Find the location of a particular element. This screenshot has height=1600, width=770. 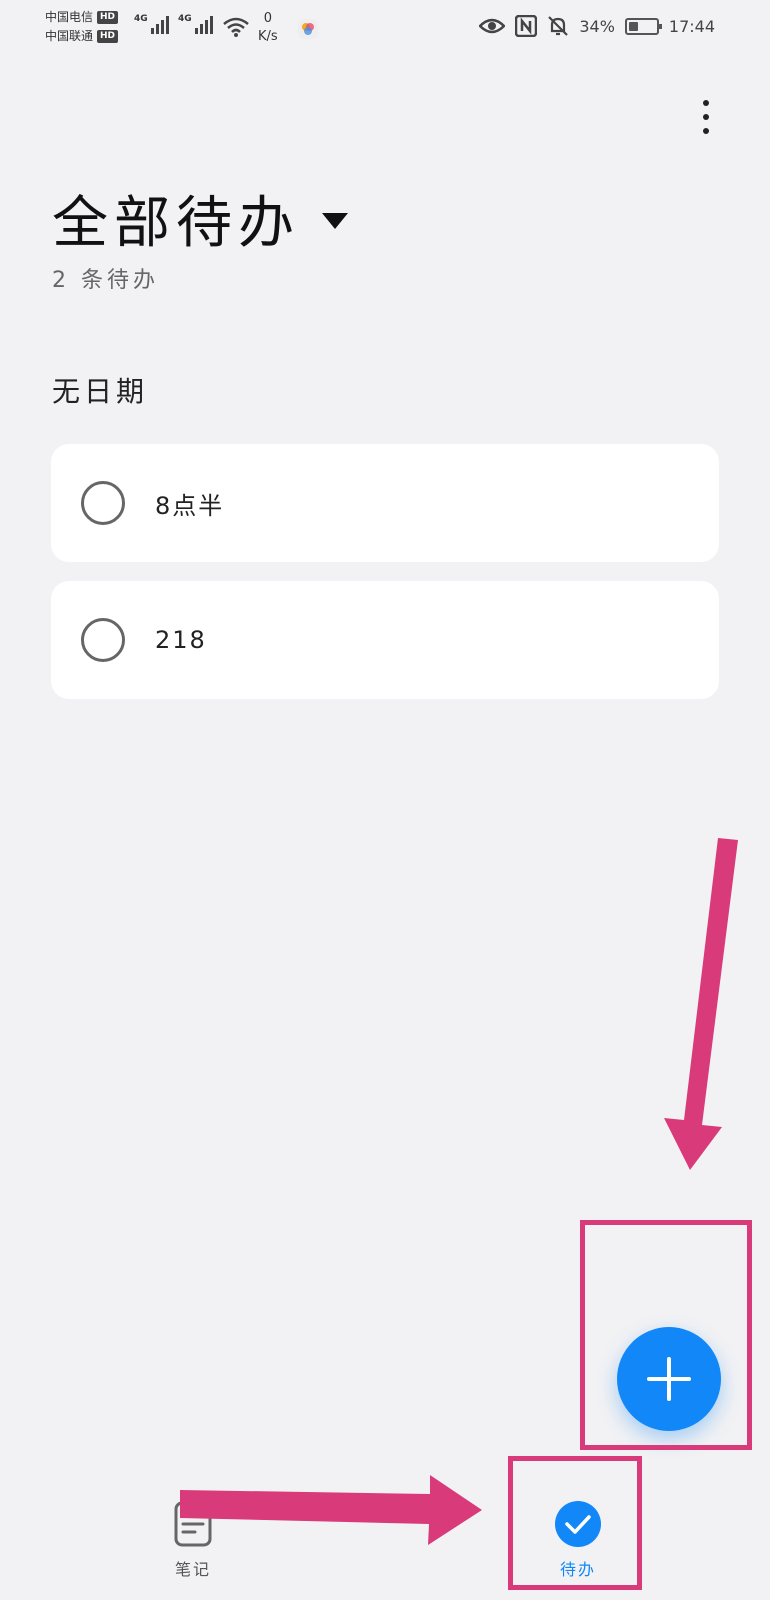

todo-count: 2 条待办 is located at coordinates (105, 280).